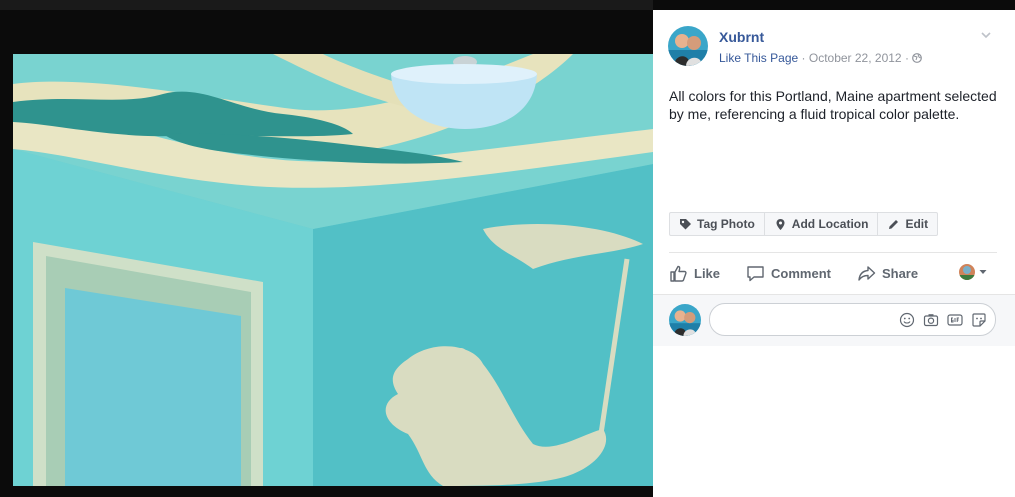 The image size is (1015, 497). I want to click on audience-selector, so click(973, 272).